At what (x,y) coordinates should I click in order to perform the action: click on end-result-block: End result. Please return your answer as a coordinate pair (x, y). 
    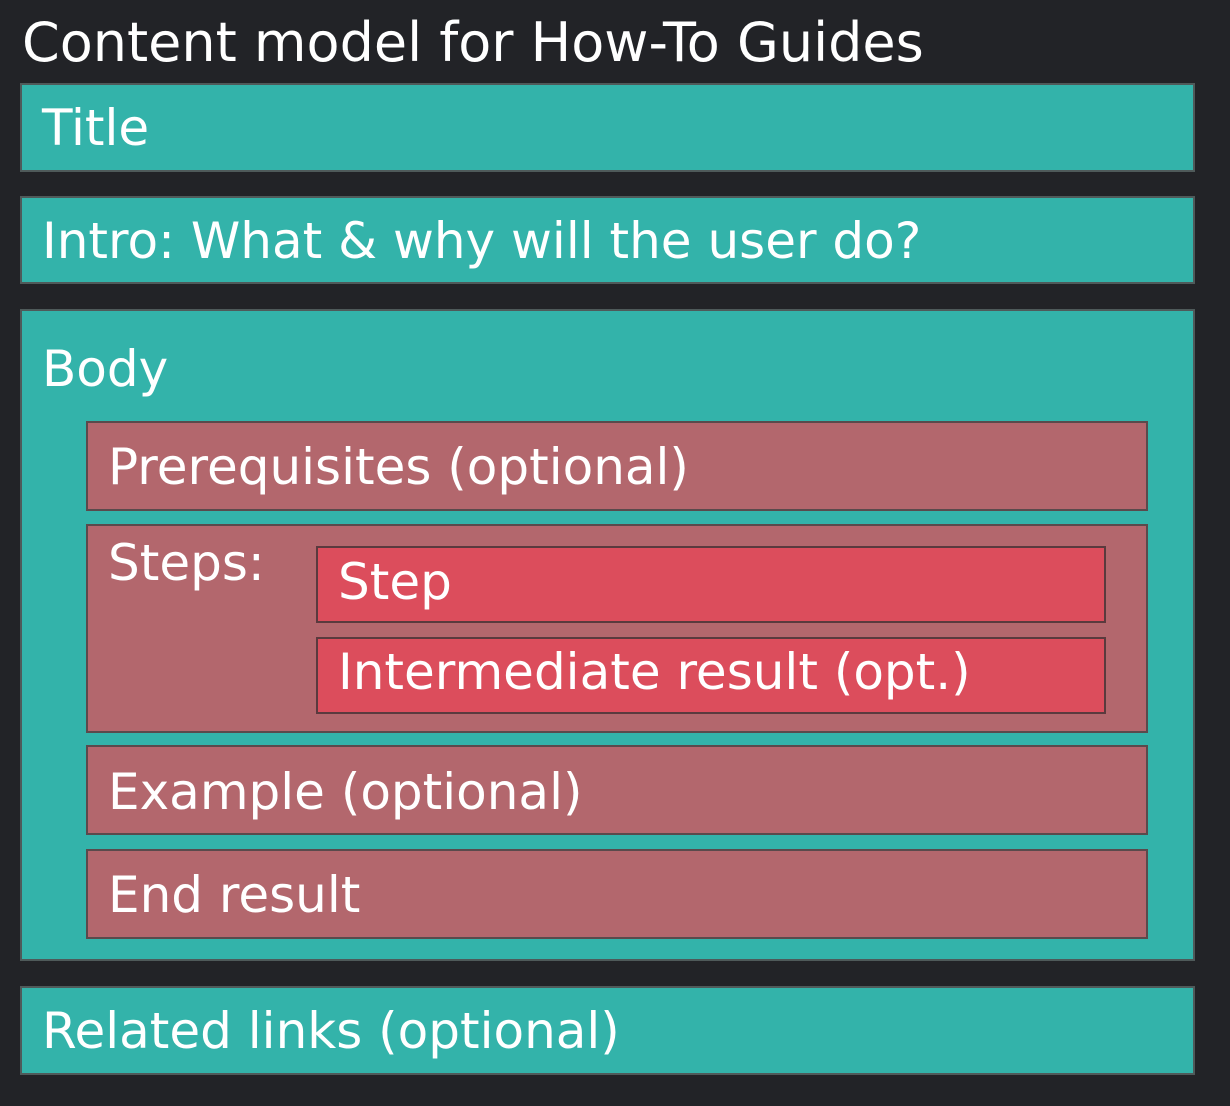
    Looking at the image, I should click on (617, 894).